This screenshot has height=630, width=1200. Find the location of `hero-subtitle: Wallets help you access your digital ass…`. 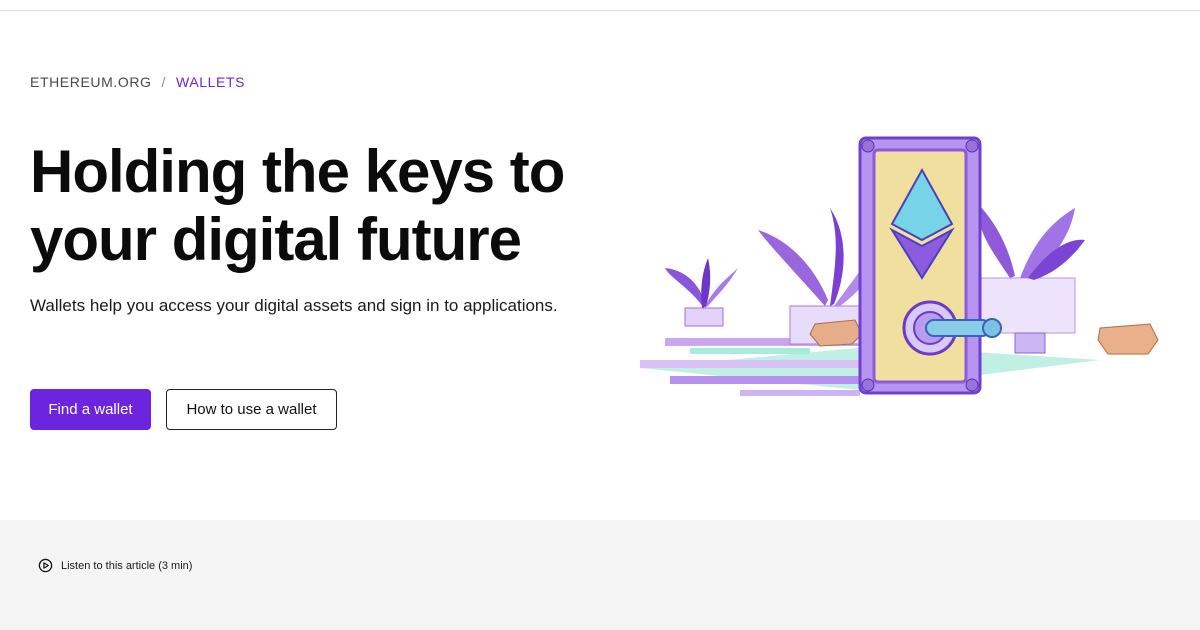

hero-subtitle: Wallets help you access your digital ass… is located at coordinates (294, 305).